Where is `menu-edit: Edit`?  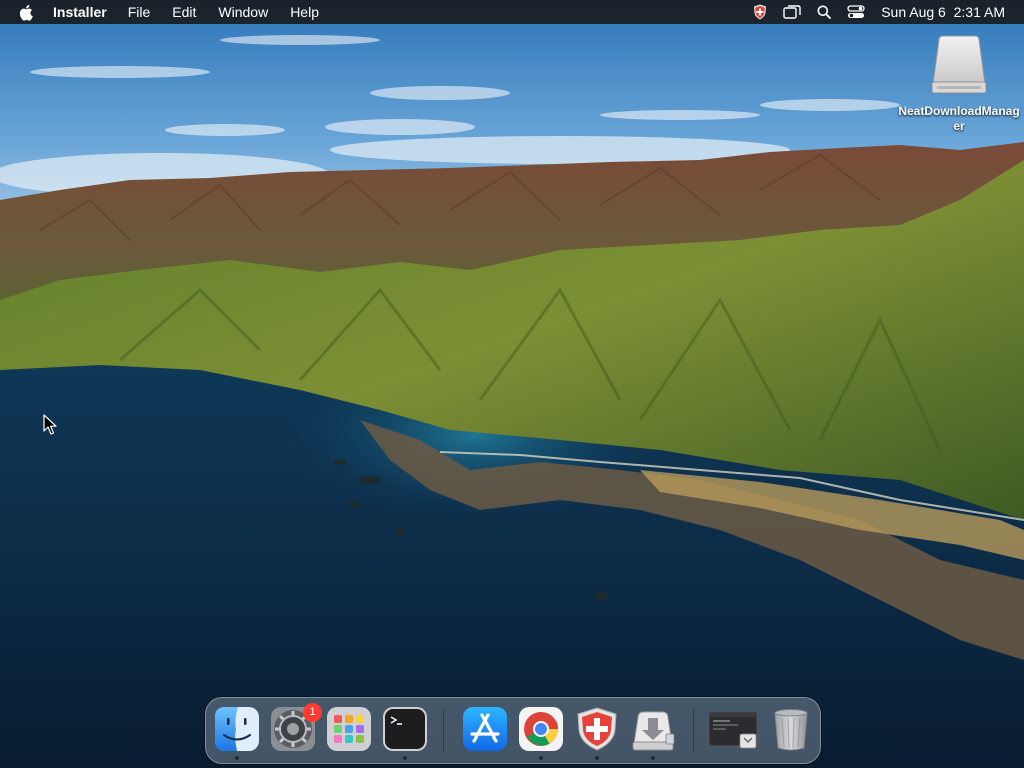
menu-edit: Edit is located at coordinates (184, 12).